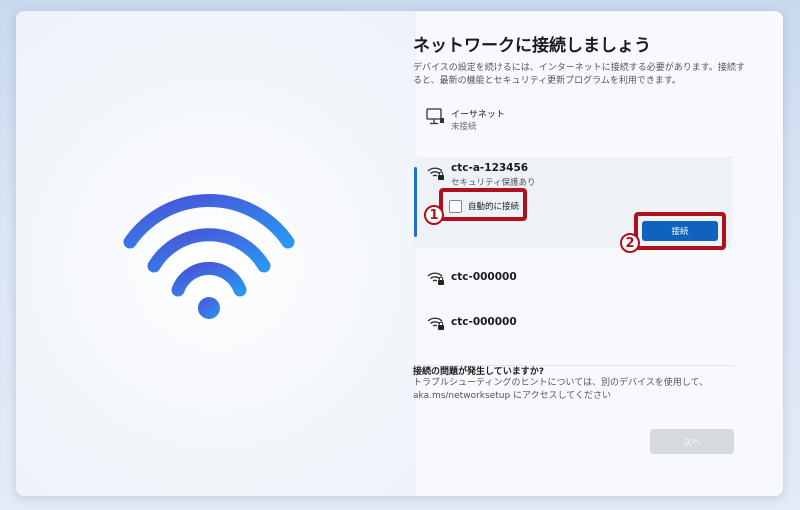  Describe the element at coordinates (630, 243) in the screenshot. I see `annotation-marker-2: 2` at that location.